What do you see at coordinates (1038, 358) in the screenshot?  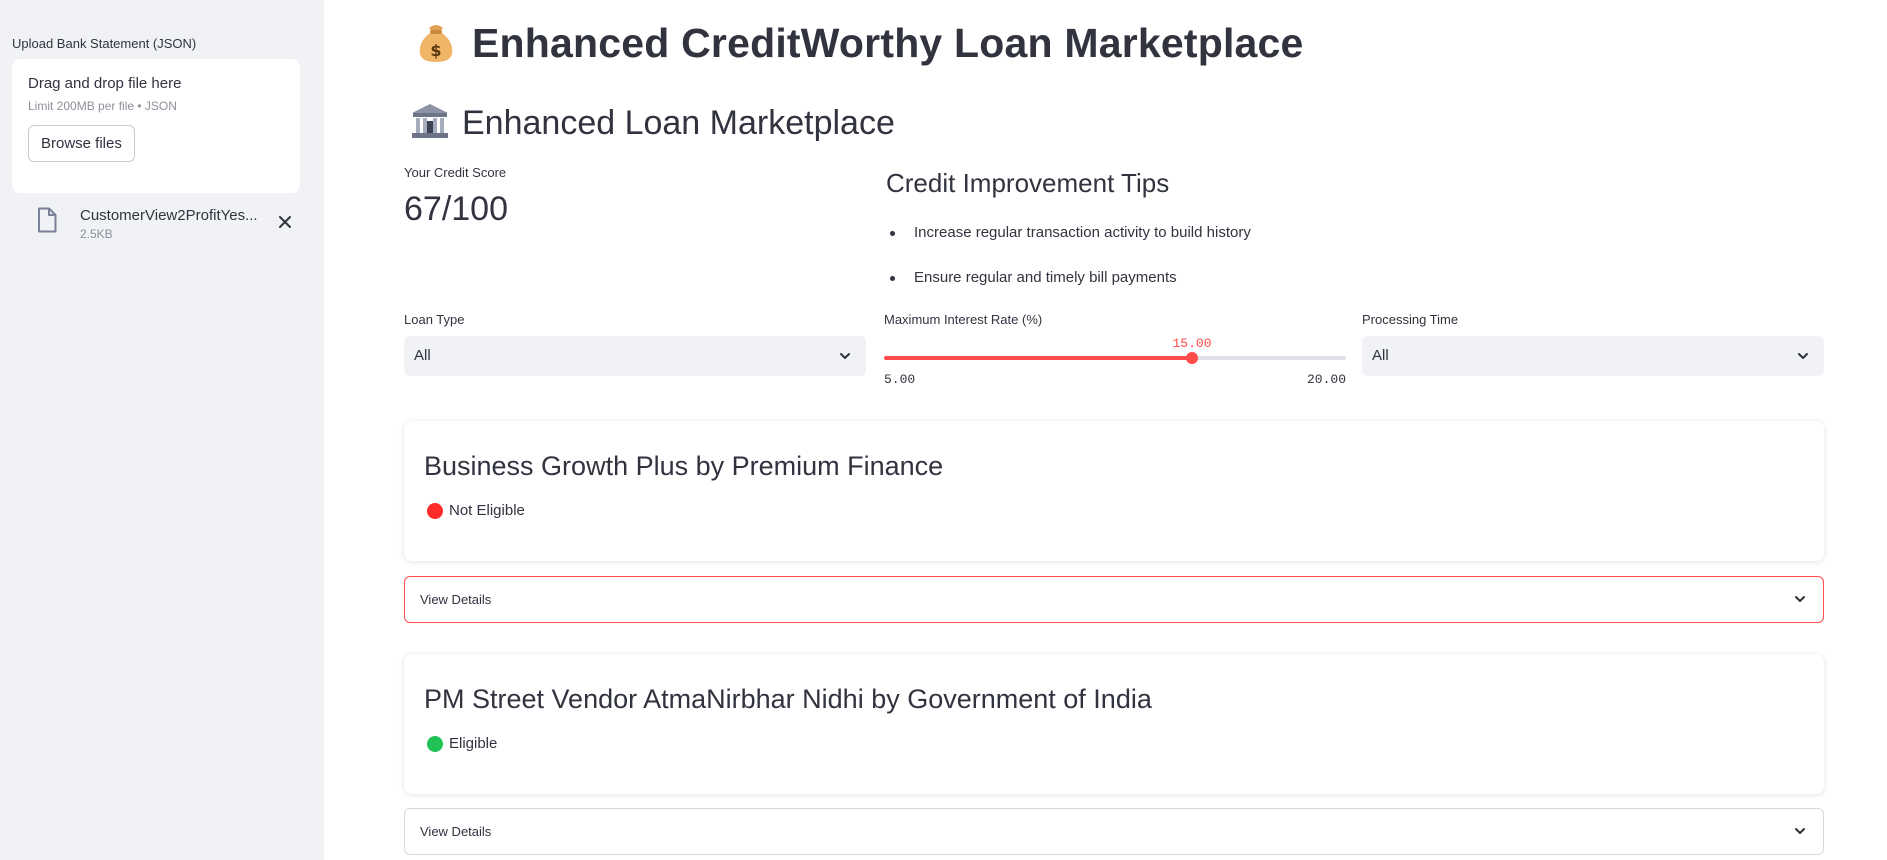 I see `slider-fill` at bounding box center [1038, 358].